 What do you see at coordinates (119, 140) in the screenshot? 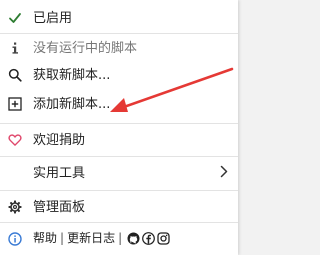
I see `menu-item-donate: 欢迎捐助` at bounding box center [119, 140].